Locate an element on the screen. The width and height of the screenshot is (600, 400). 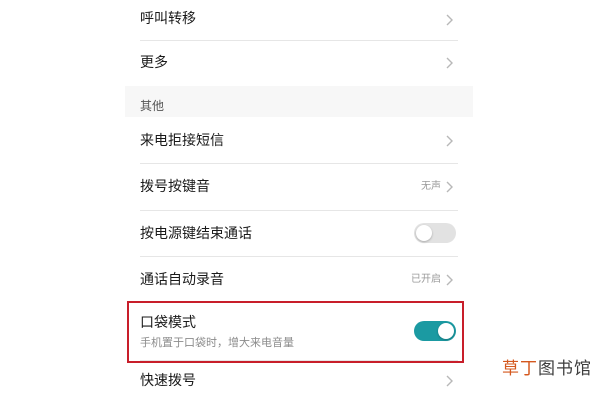
watermark-logo: 草丁图书馆 is located at coordinates (547, 366).